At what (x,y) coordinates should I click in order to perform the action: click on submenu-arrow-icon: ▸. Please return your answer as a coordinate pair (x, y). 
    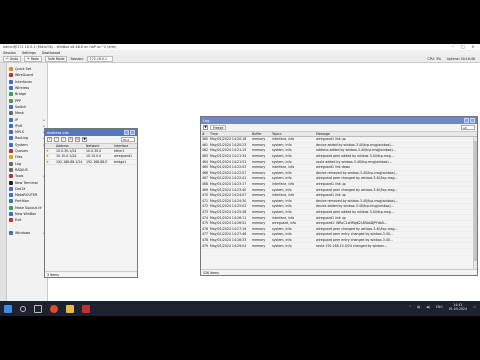
    Looking at the image, I should click on (44, 119).